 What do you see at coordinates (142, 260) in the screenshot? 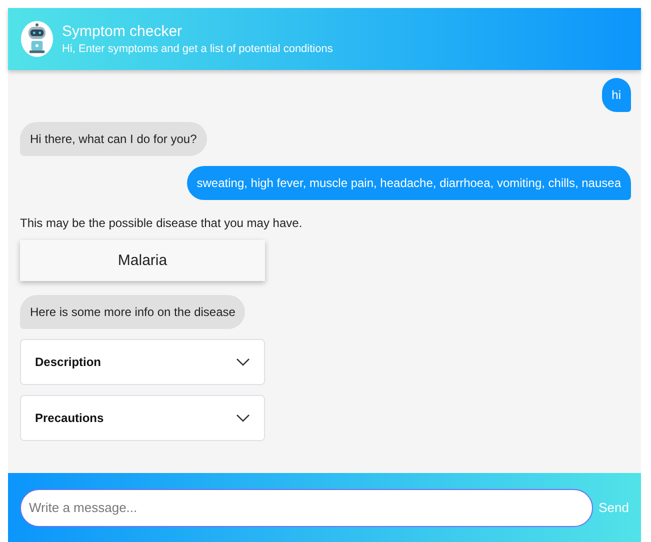
I see `disease-card: Malaria` at bounding box center [142, 260].